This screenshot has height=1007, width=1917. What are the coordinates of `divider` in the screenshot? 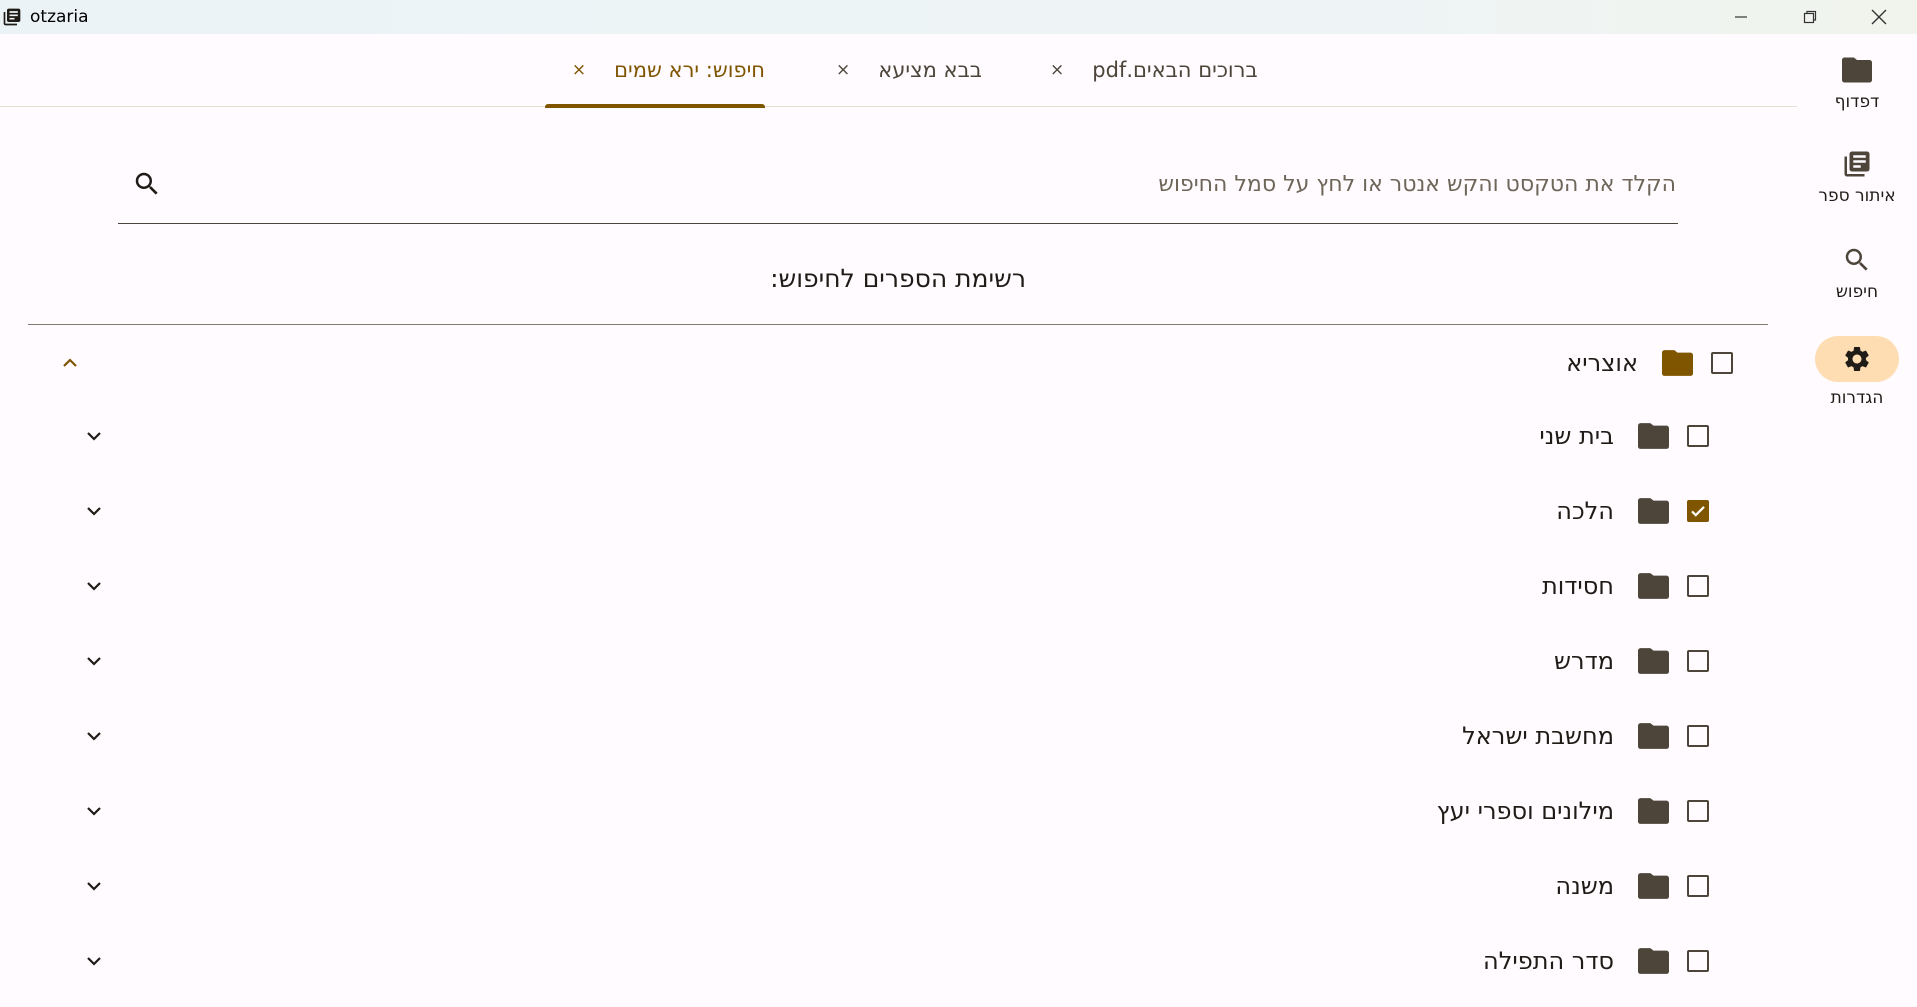 It's located at (898, 324).